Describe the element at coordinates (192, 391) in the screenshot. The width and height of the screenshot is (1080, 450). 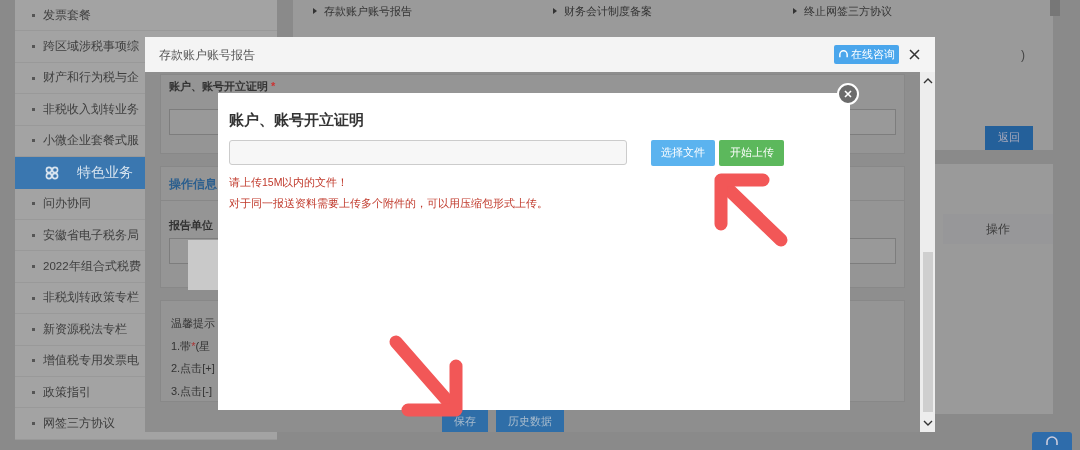
I see `tip-line: 3.点击[-]` at that location.